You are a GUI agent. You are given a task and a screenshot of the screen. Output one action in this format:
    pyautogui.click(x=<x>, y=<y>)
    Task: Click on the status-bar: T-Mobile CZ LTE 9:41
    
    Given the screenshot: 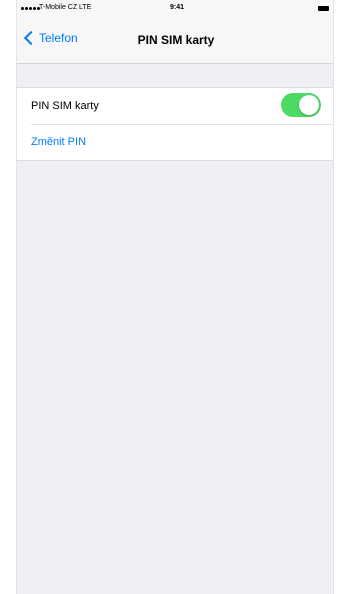 What is the action you would take?
    pyautogui.click(x=175, y=10)
    